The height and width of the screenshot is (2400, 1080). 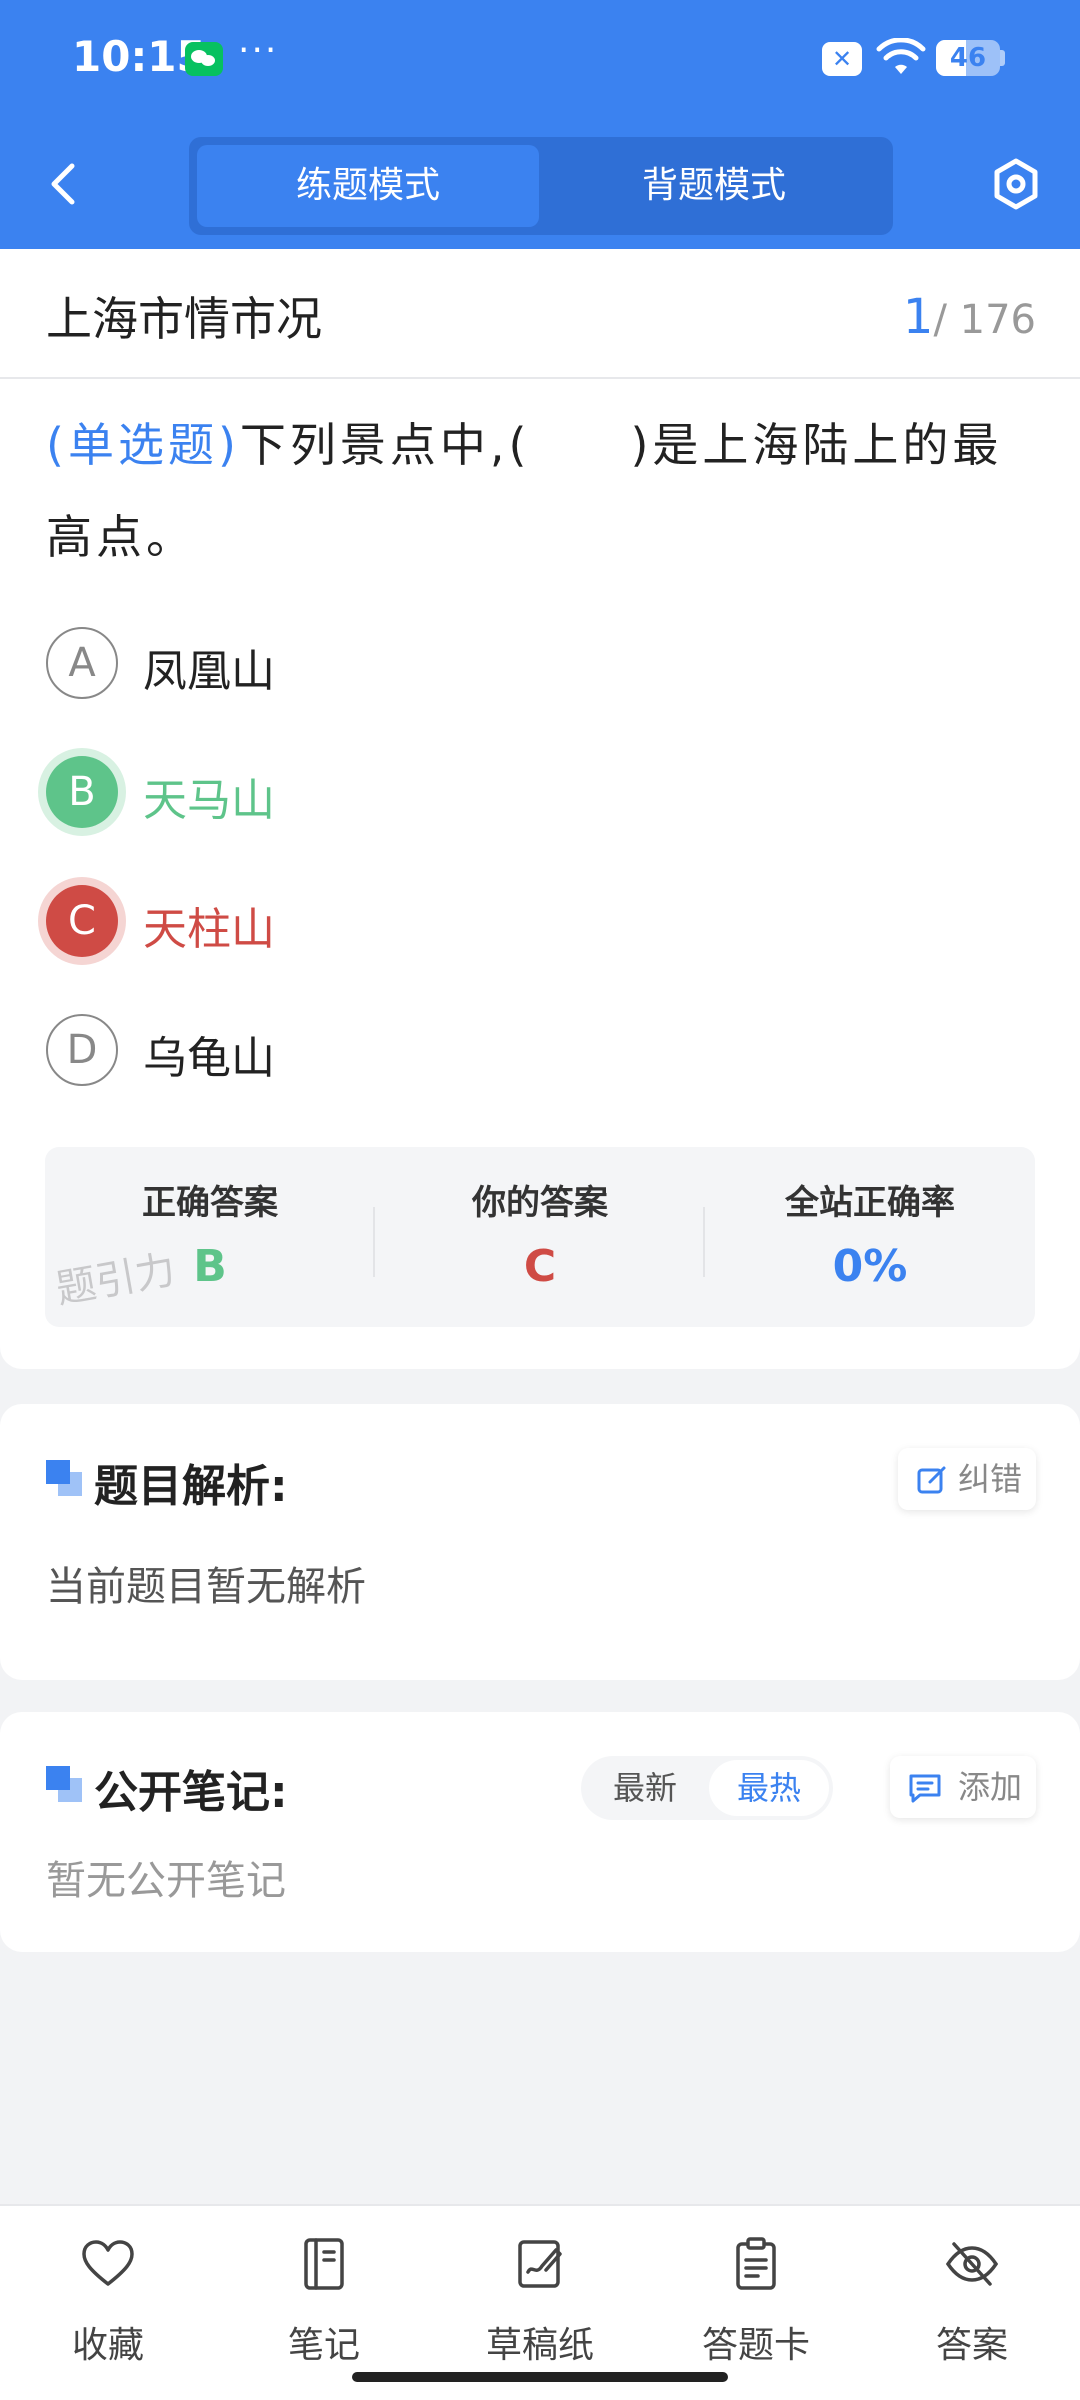 What do you see at coordinates (346, 792) in the screenshot?
I see `option-b: B 天马山` at bounding box center [346, 792].